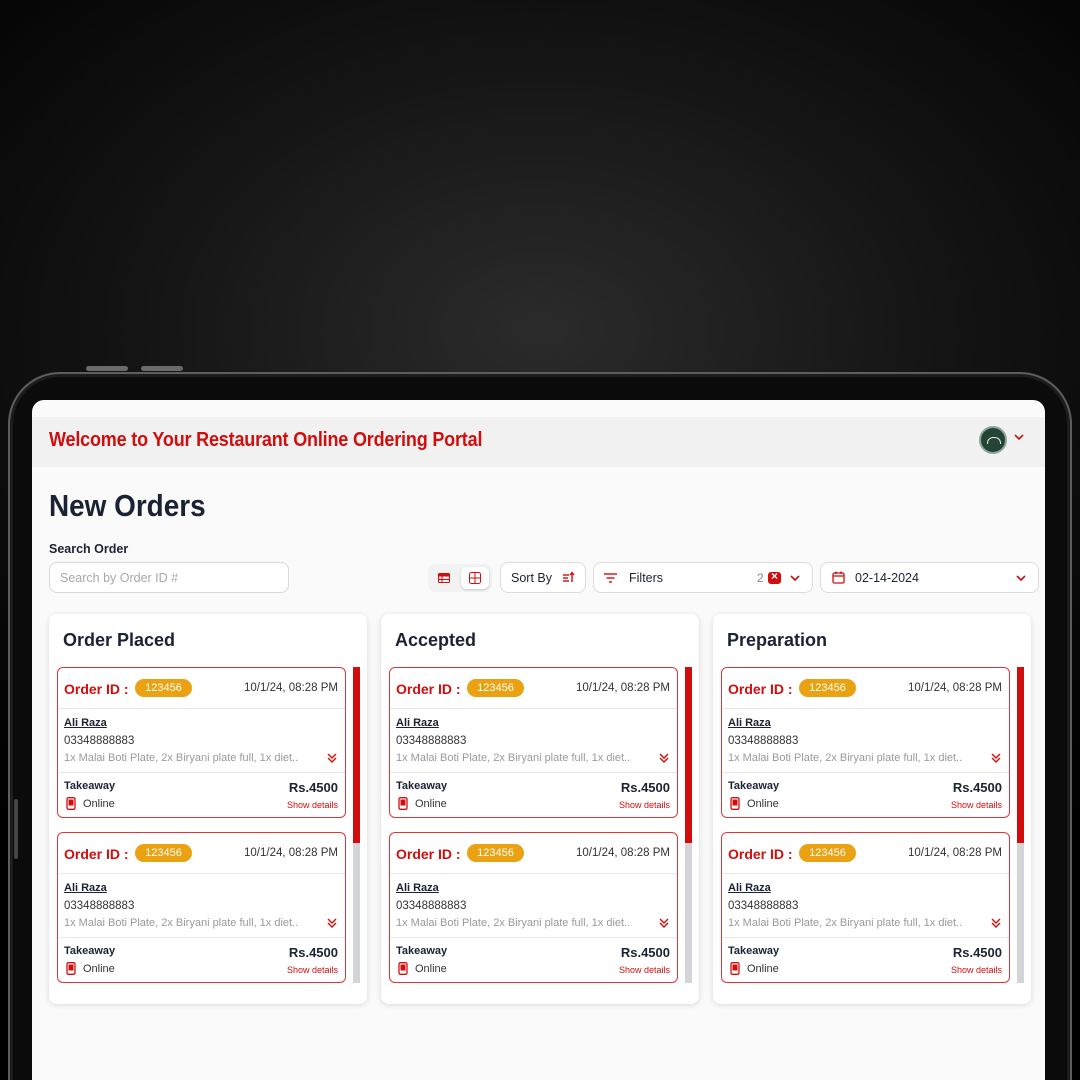 The height and width of the screenshot is (1080, 1080). I want to click on list-view-button, so click(444, 578).